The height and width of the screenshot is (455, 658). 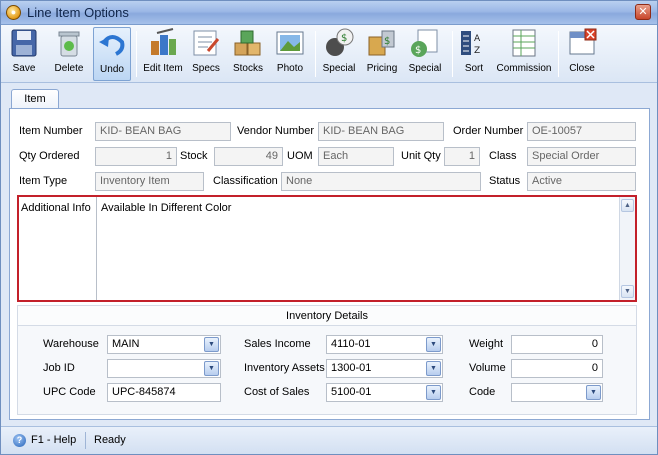 I want to click on pricing-button: $ Pricing, so click(x=382, y=54).